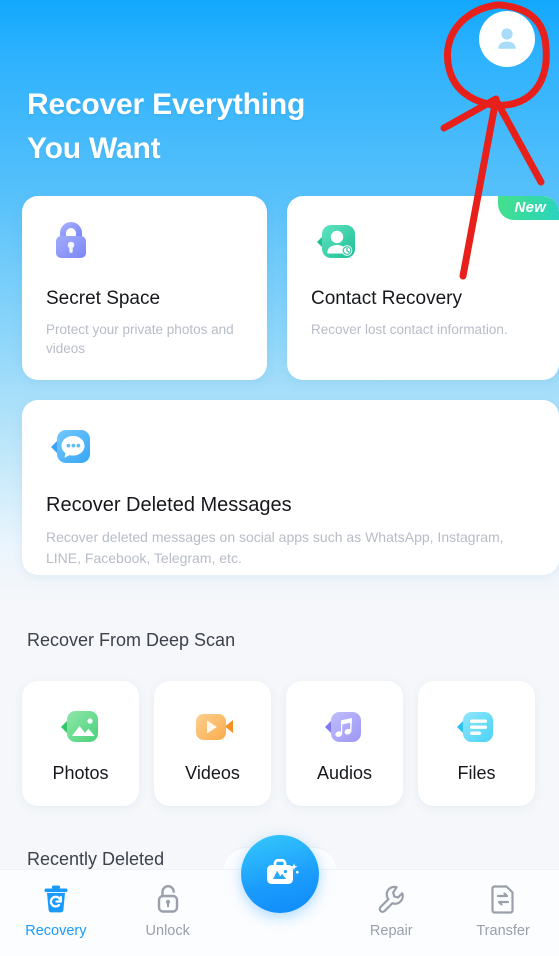 This screenshot has width=559, height=956. I want to click on new-badge: New, so click(528, 208).